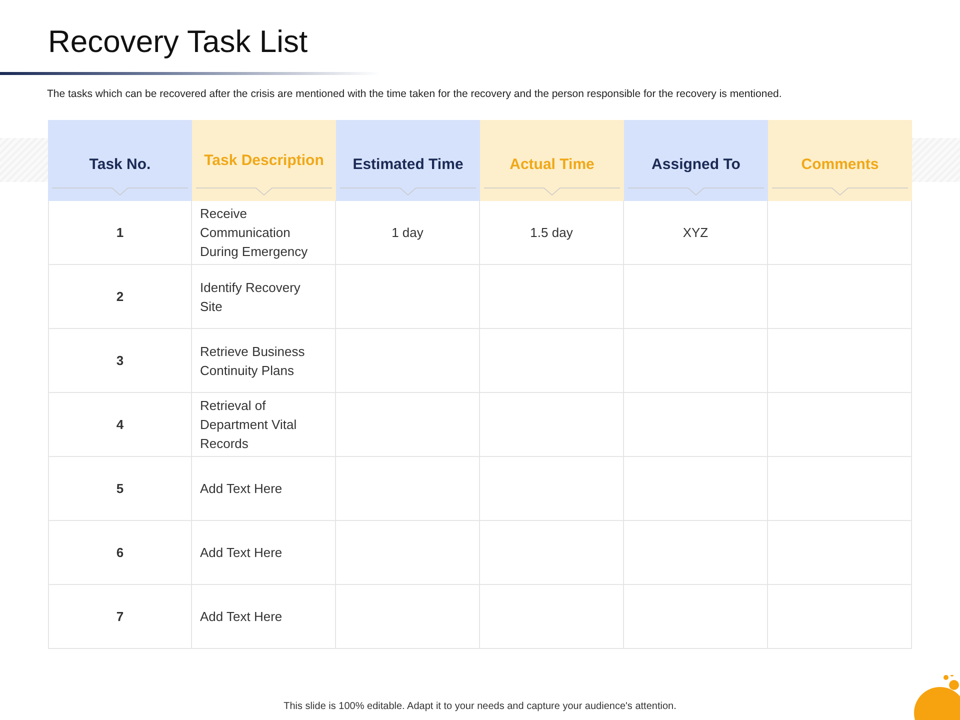 The width and height of the screenshot is (960, 720). What do you see at coordinates (480, 706) in the screenshot?
I see `footer-text: This slide is 100% editable. Adapt it to your needs and capture your audience's attention.` at bounding box center [480, 706].